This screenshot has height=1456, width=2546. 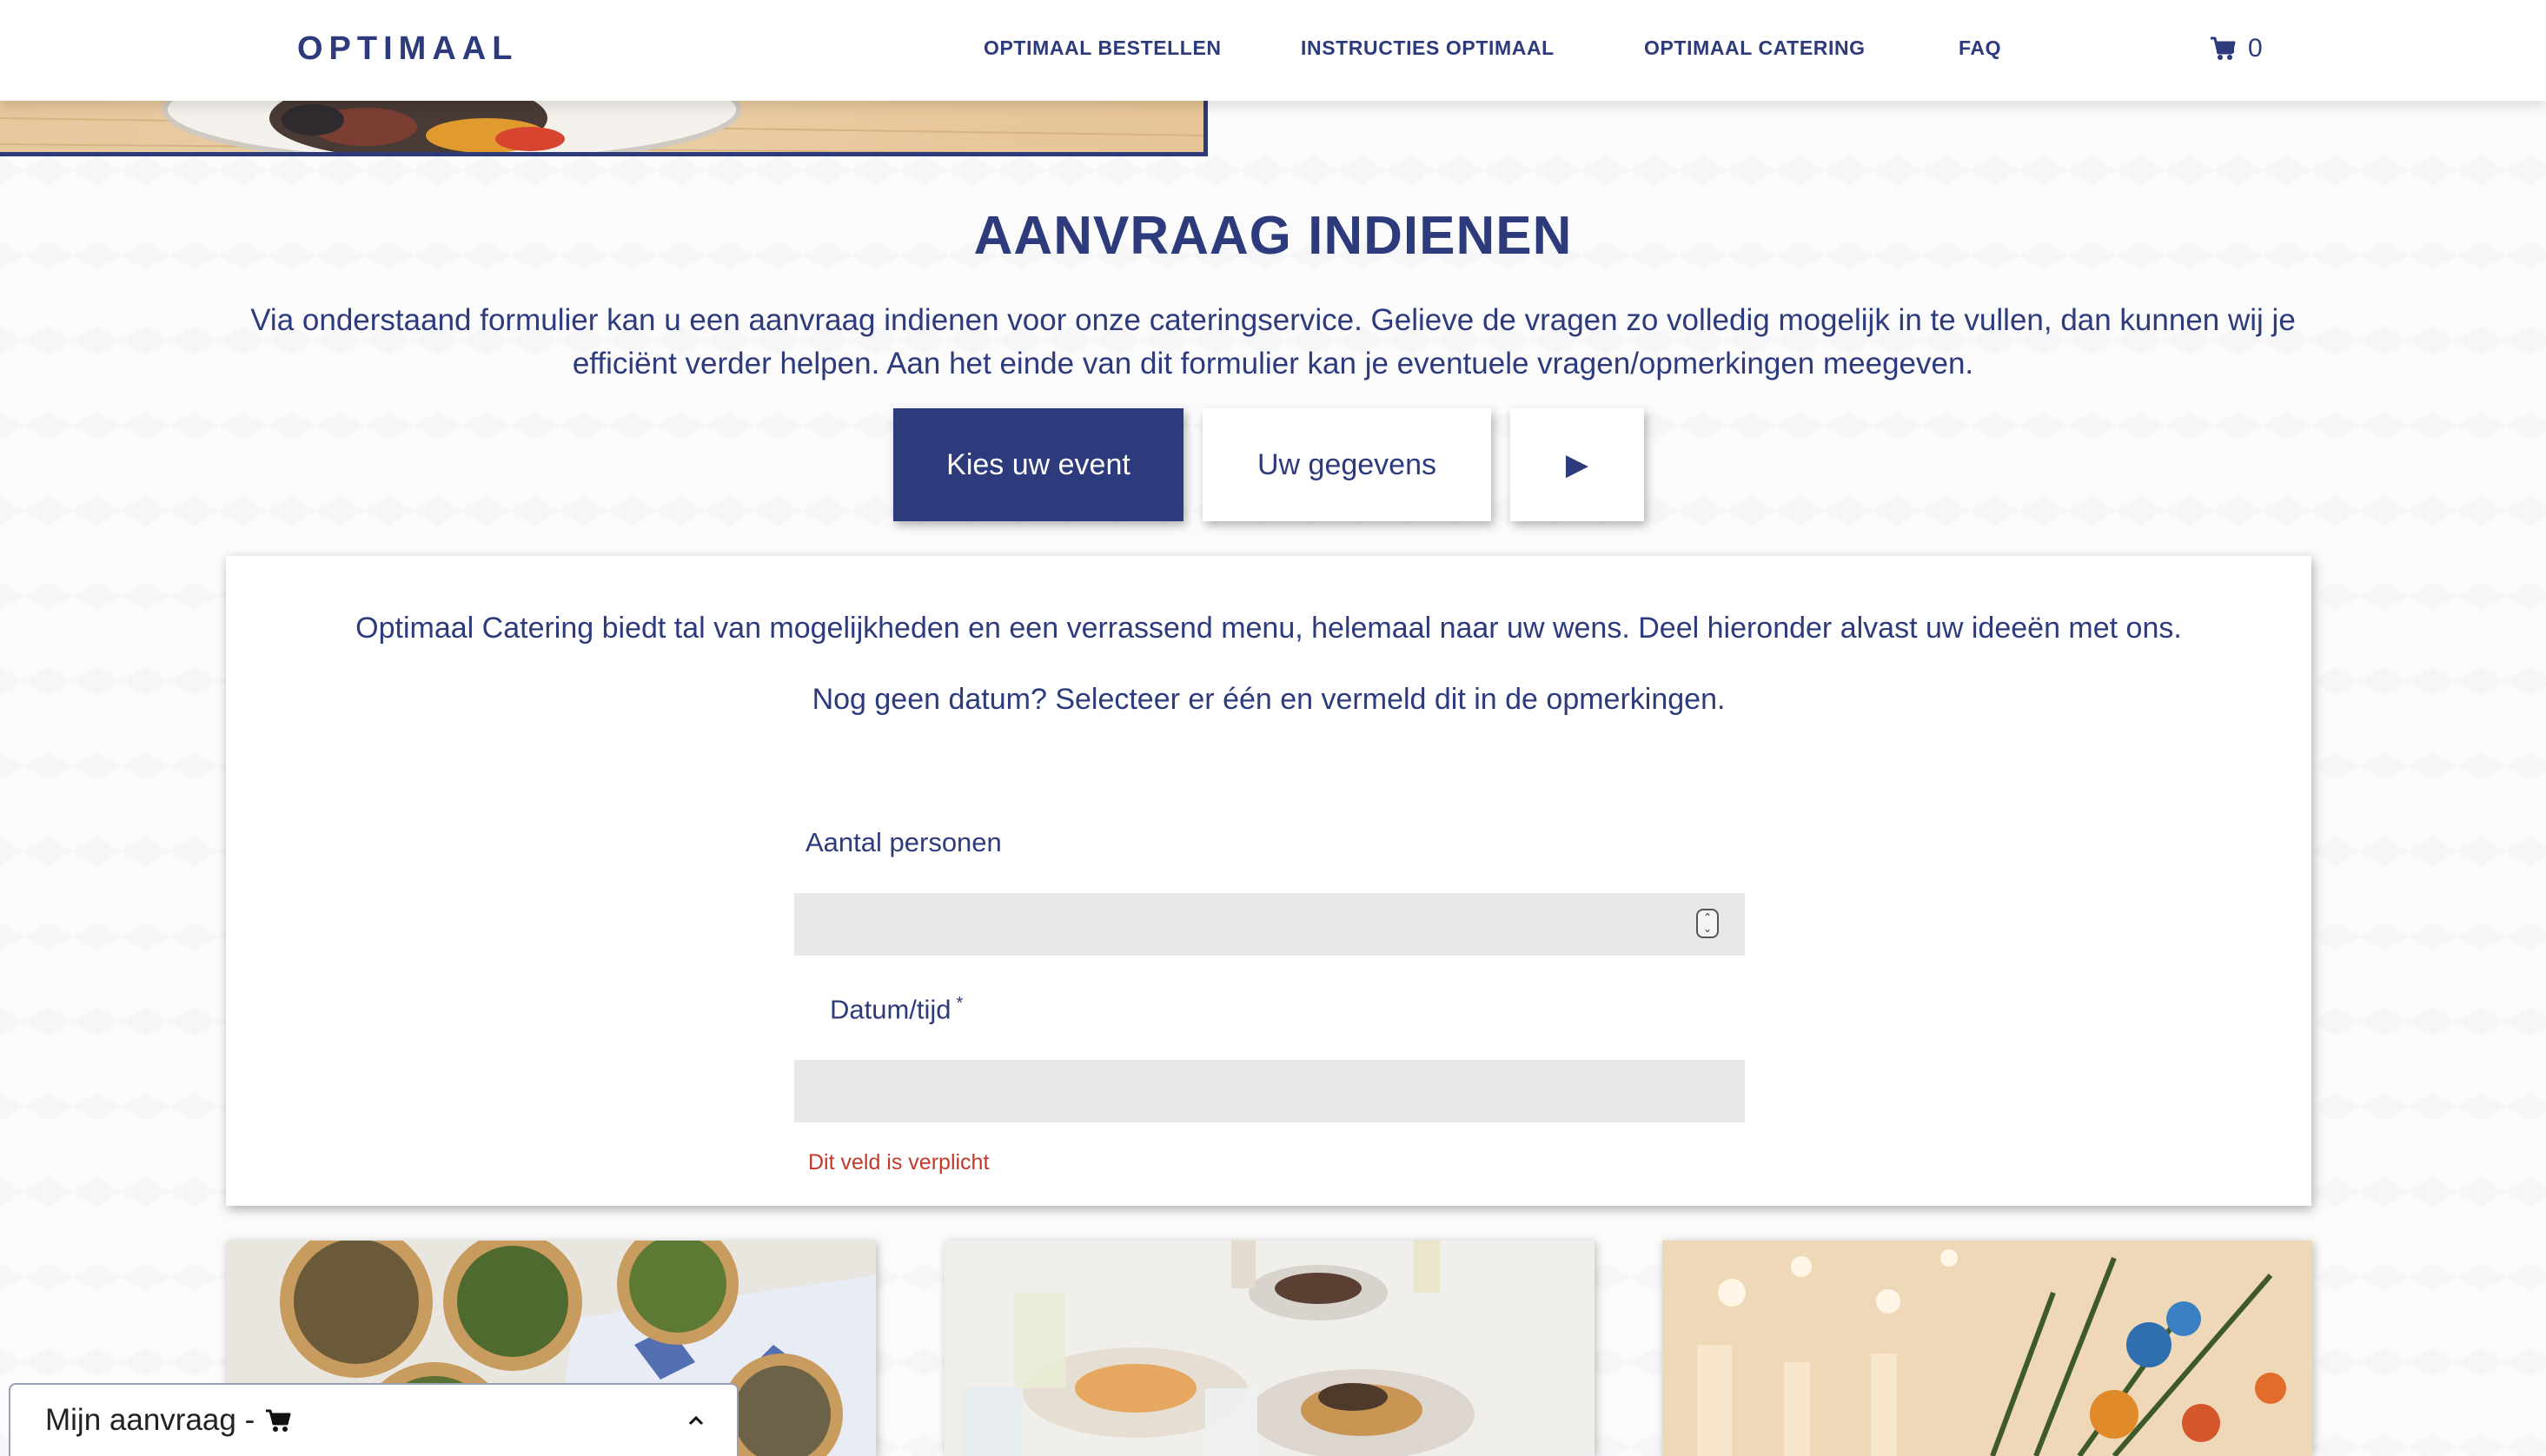 I want to click on cart-button: 0, so click(x=2236, y=48).